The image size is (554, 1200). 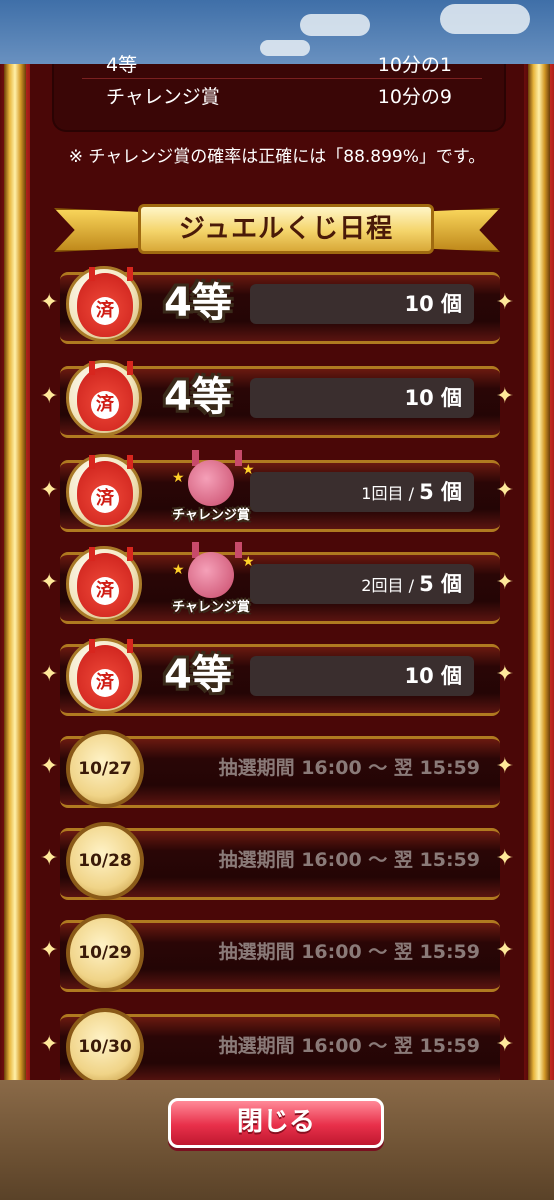 I want to click on date-medal: 10/30, so click(x=105, y=1047).